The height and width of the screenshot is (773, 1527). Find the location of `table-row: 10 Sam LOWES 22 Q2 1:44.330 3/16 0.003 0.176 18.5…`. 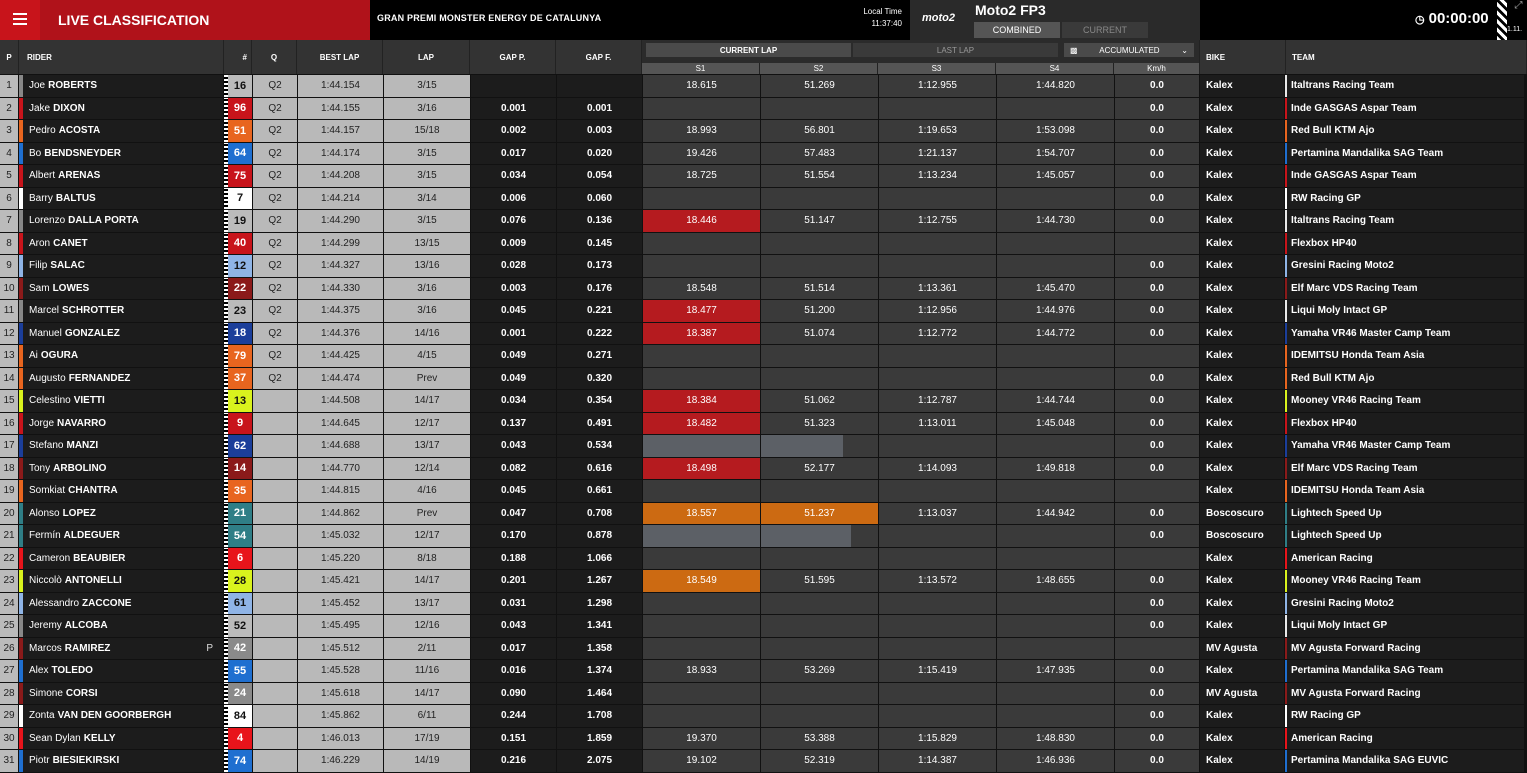

table-row: 10 Sam LOWES 22 Q2 1:44.330 3/16 0.003 0.176 18.5… is located at coordinates (763, 289).